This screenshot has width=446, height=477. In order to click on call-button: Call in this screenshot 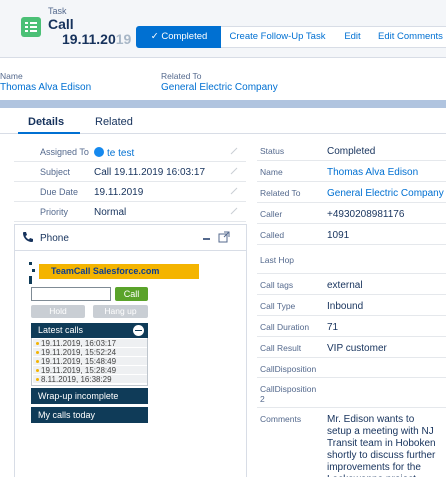, I will do `click(131, 294)`.